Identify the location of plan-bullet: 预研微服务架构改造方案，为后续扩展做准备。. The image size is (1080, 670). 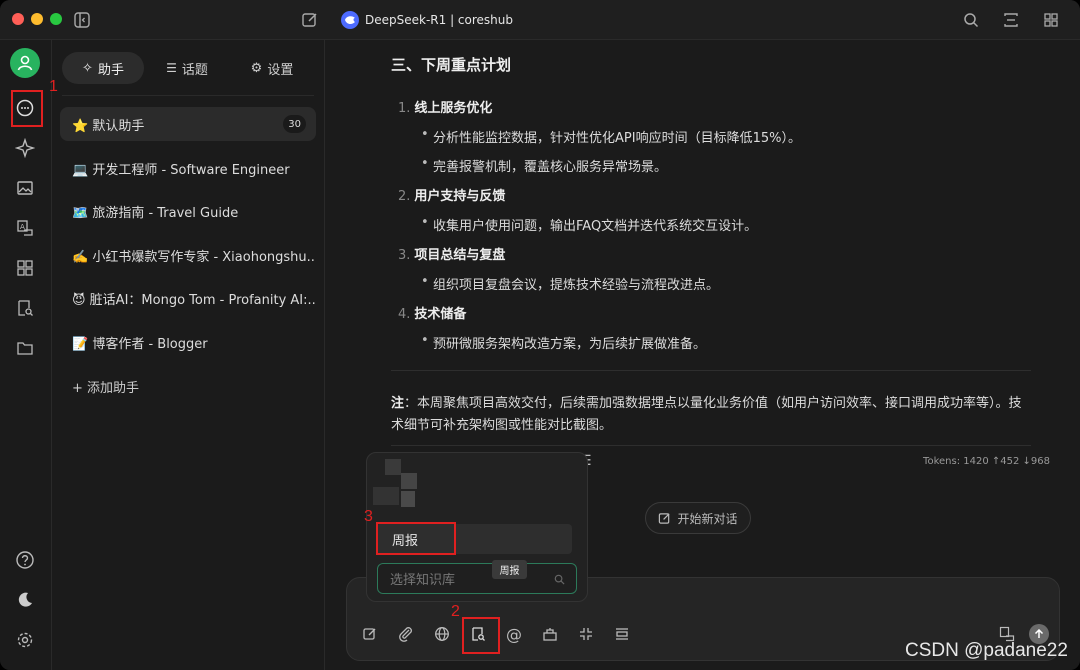
(563, 342).